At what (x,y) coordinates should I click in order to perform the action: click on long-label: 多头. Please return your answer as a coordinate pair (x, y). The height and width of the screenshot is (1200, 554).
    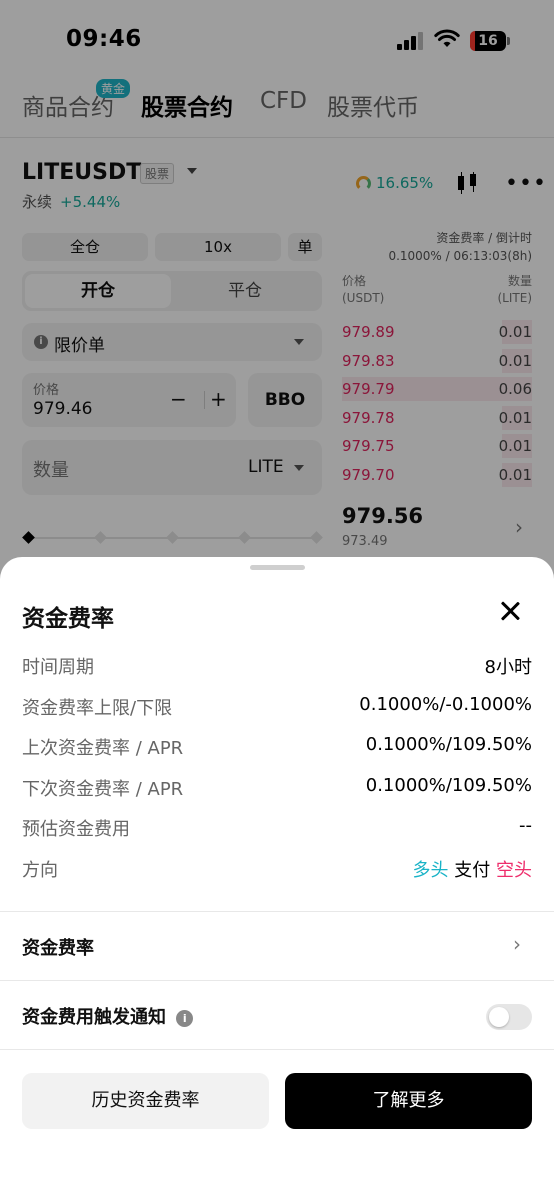
    Looking at the image, I should click on (430, 870).